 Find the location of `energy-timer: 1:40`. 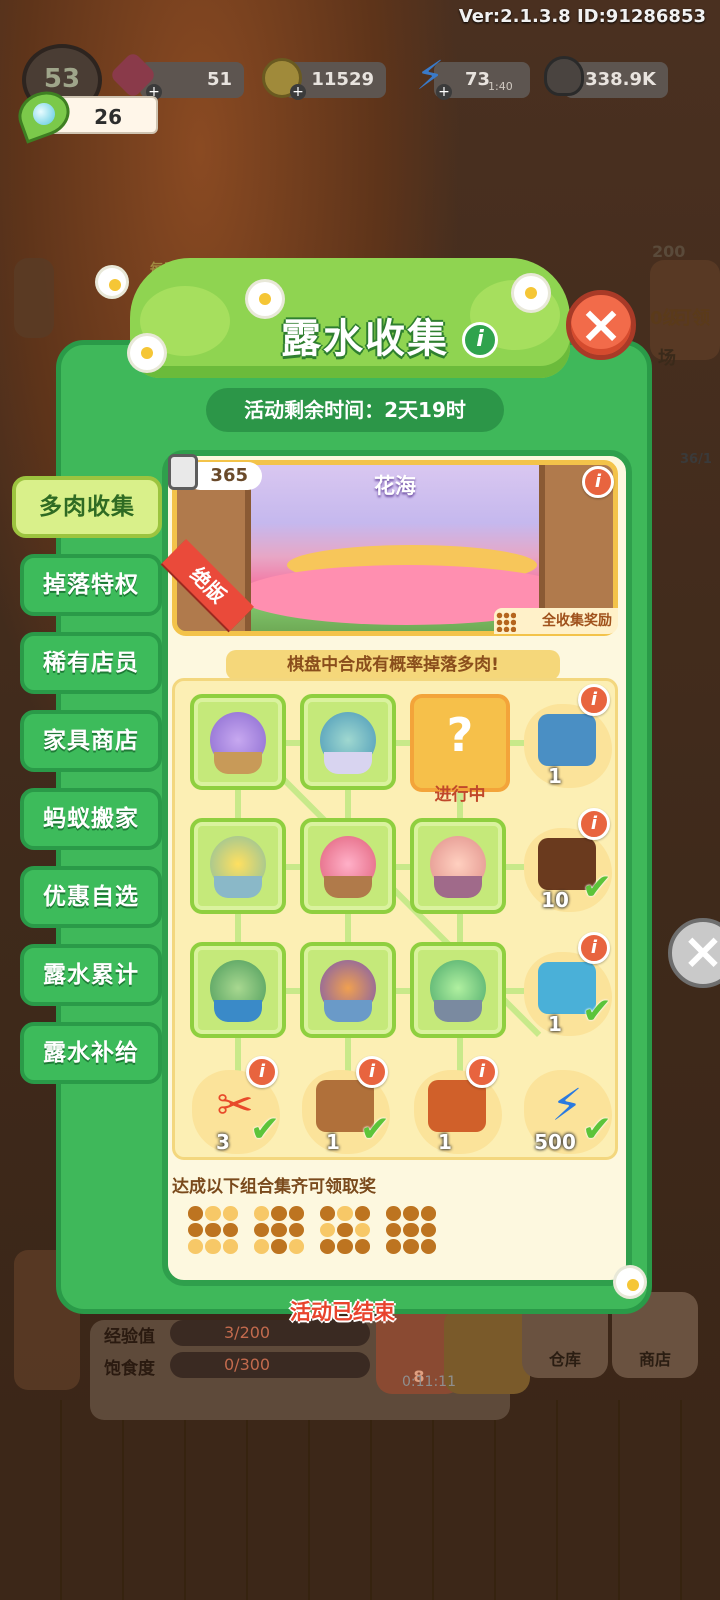

energy-timer: 1:40 is located at coordinates (500, 86).